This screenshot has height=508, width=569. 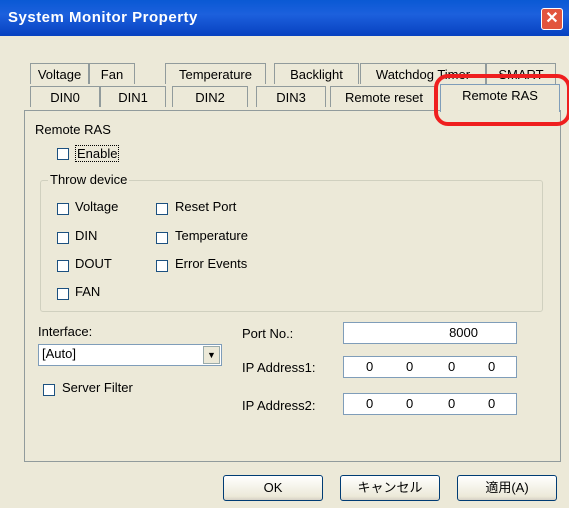 I want to click on dout-label: DOUT, so click(x=93, y=263).